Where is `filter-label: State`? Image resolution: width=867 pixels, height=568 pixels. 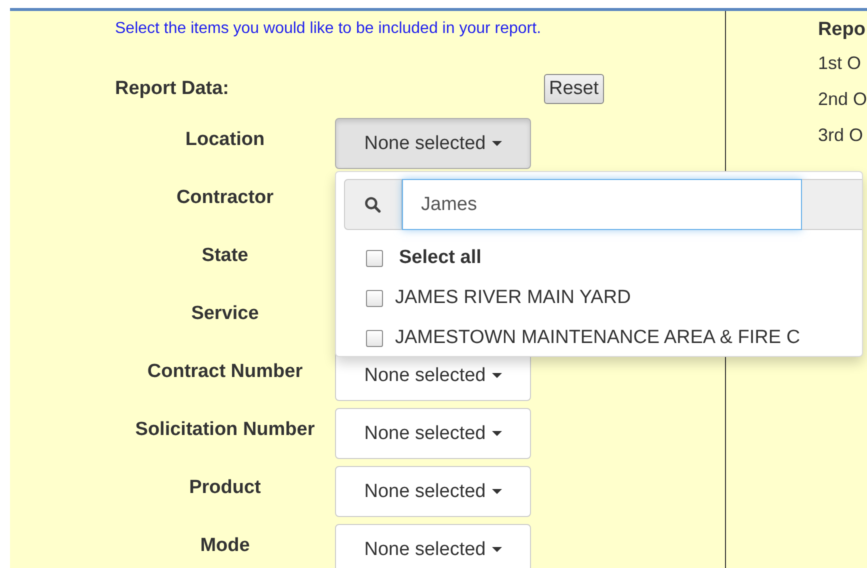
filter-label: State is located at coordinates (225, 256).